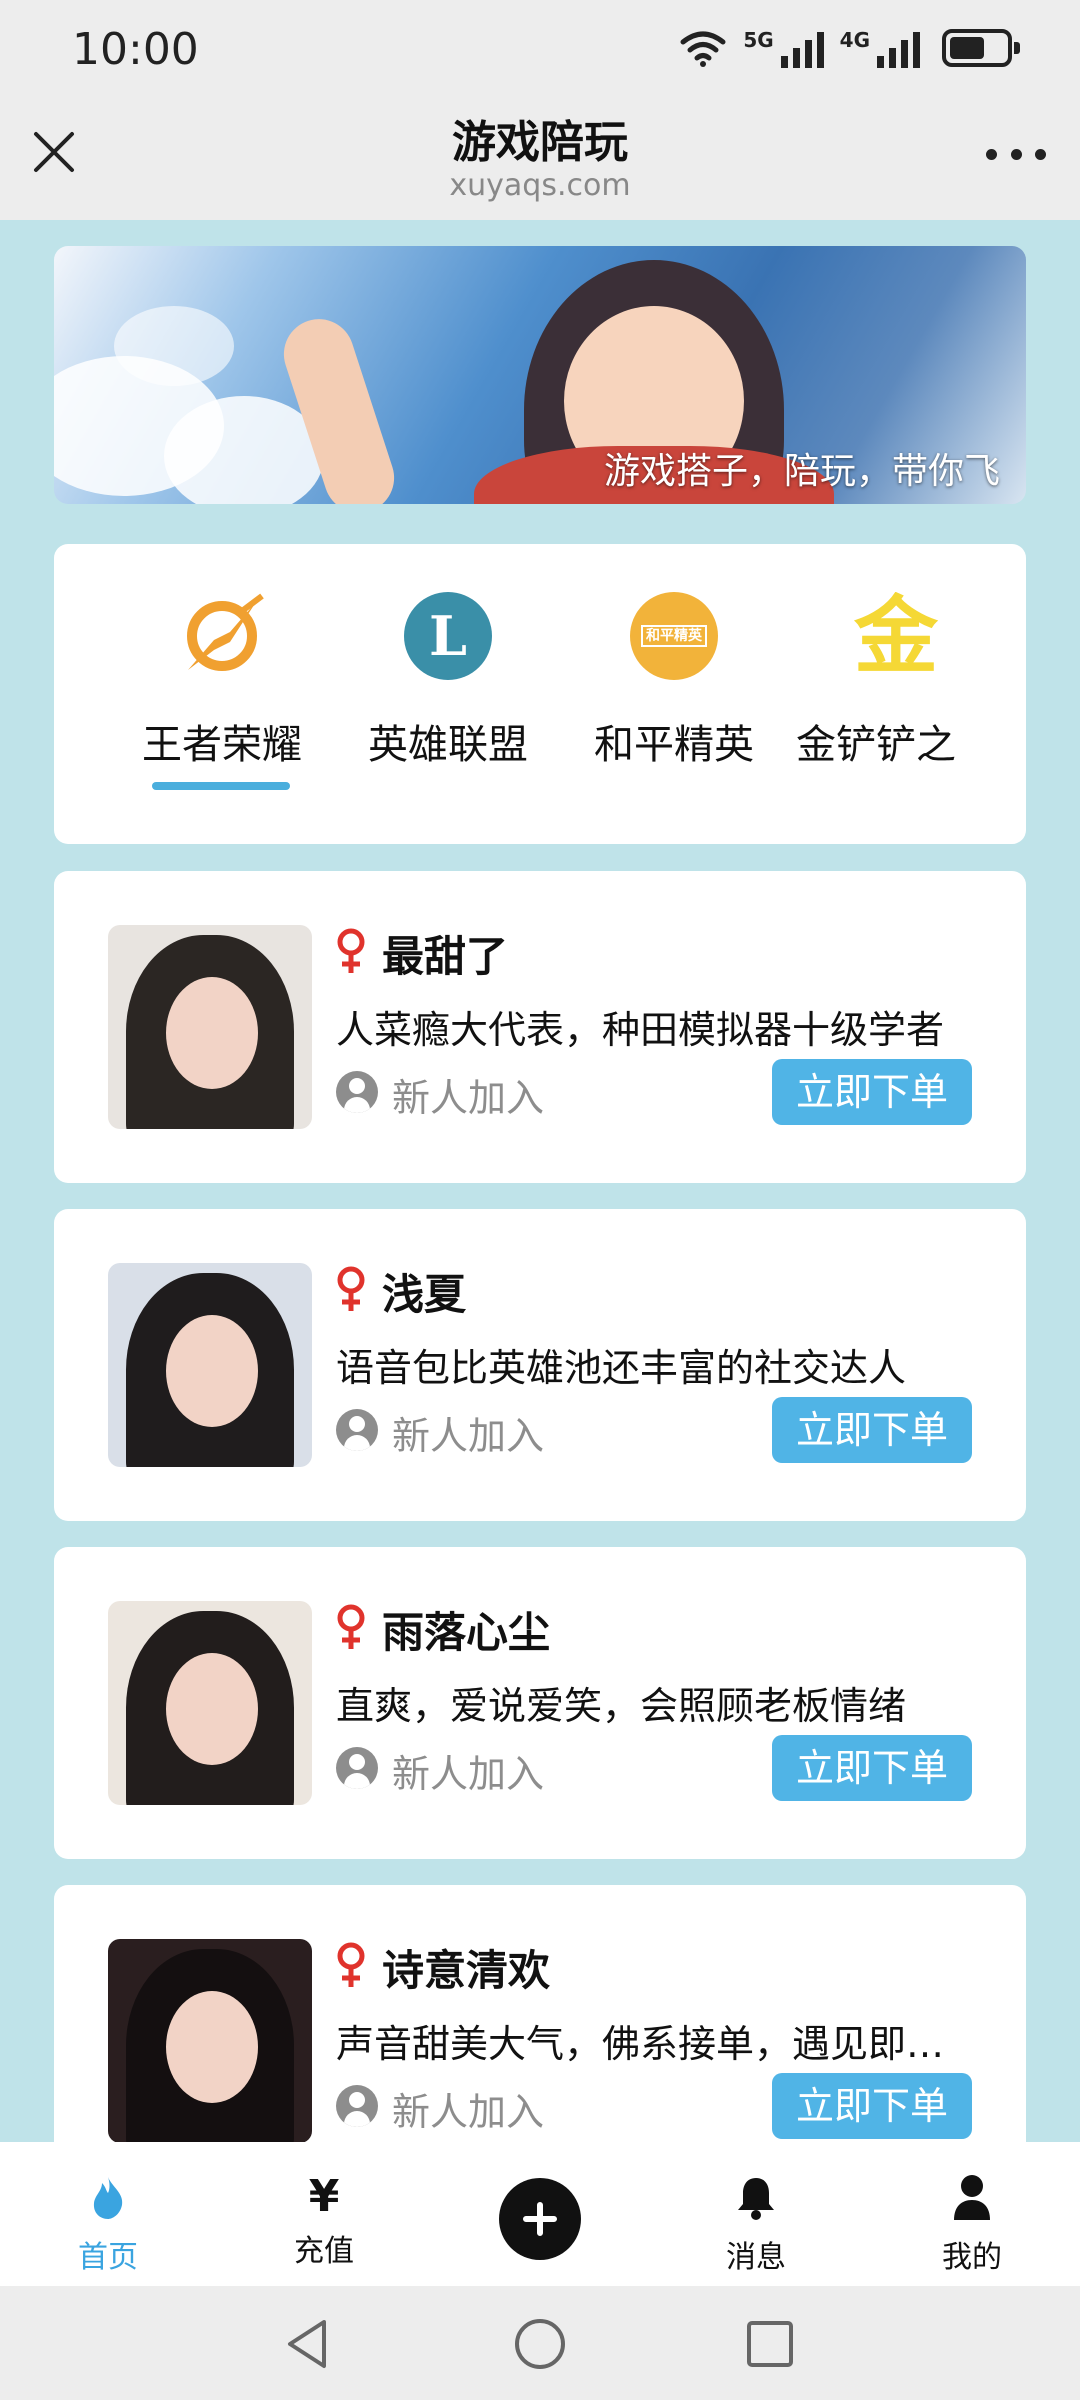 The width and height of the screenshot is (1080, 2400). Describe the element at coordinates (770, 2344) in the screenshot. I see `recents-square-icon` at that location.